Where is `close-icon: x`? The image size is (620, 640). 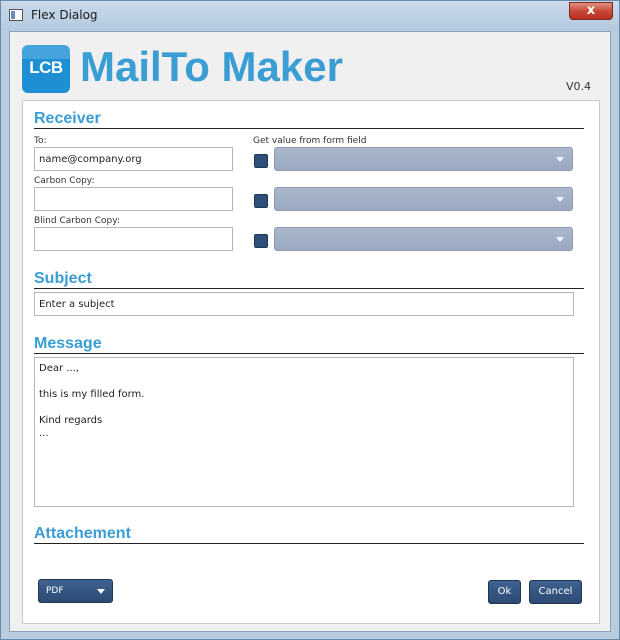
close-icon: x is located at coordinates (591, 10).